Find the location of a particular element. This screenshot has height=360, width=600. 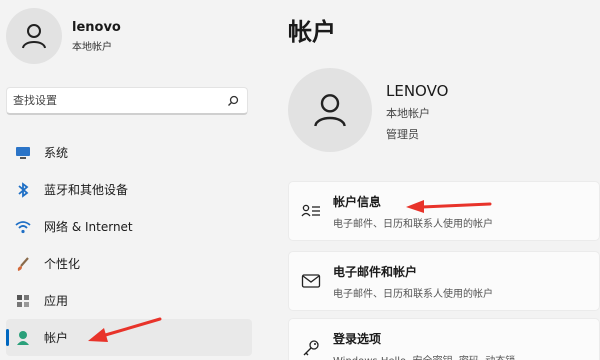

sidebar-item-system: 系统 is located at coordinates (129, 152).